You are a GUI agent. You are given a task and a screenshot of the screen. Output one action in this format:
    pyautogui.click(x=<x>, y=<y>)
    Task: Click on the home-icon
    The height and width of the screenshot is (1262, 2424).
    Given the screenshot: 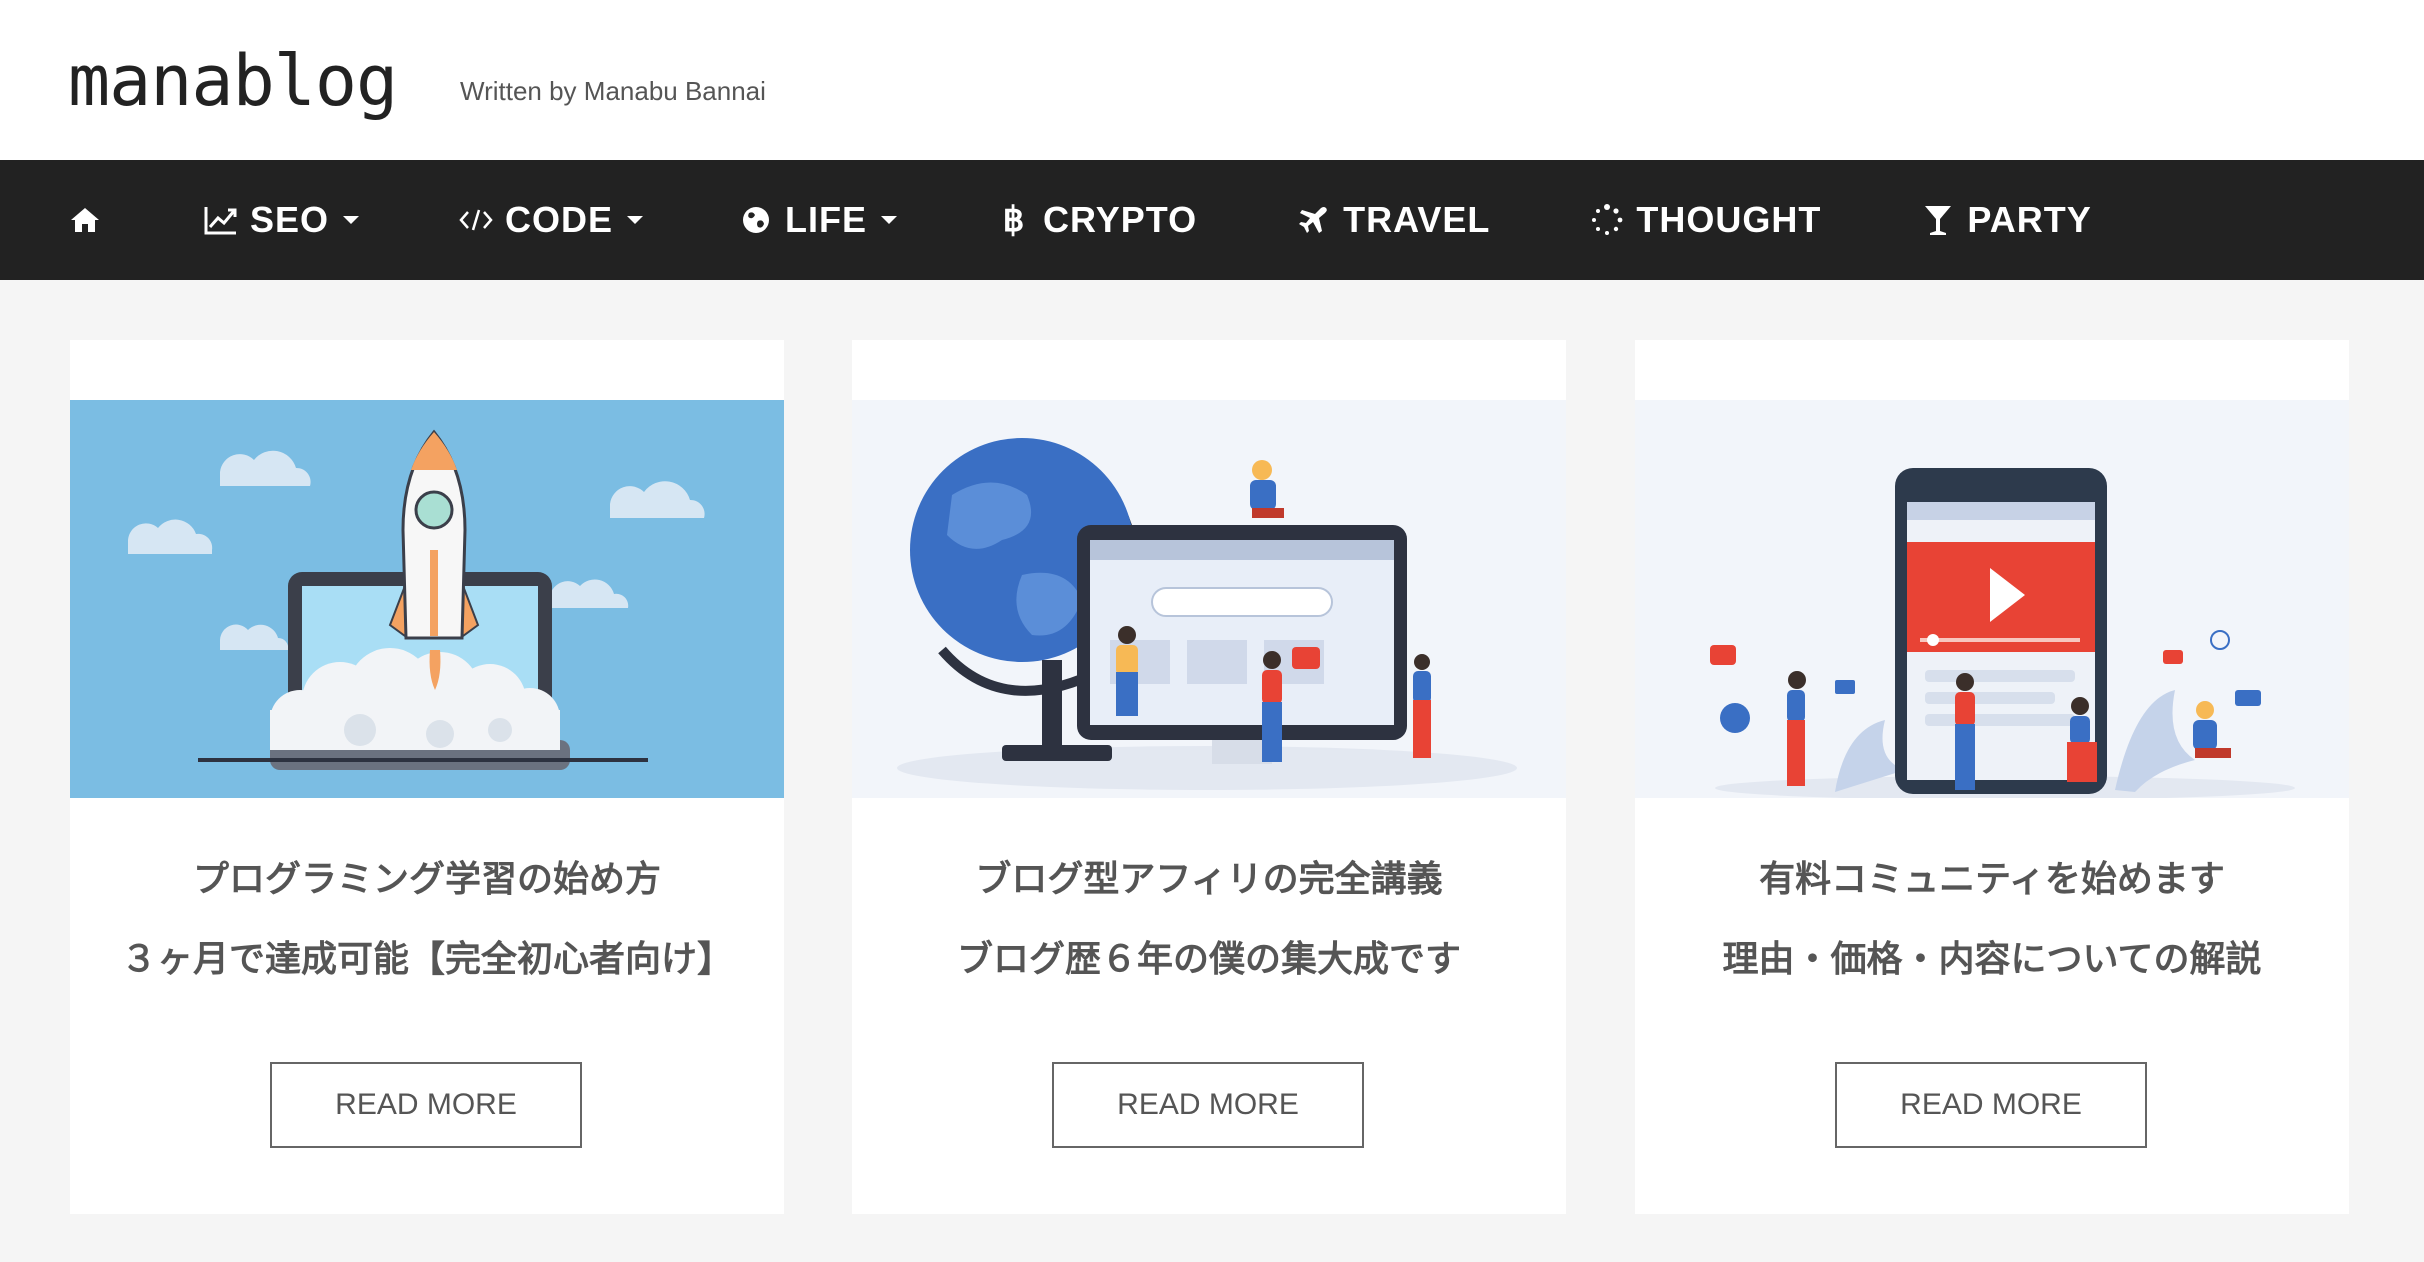 What is the action you would take?
    pyautogui.click(x=85, y=220)
    